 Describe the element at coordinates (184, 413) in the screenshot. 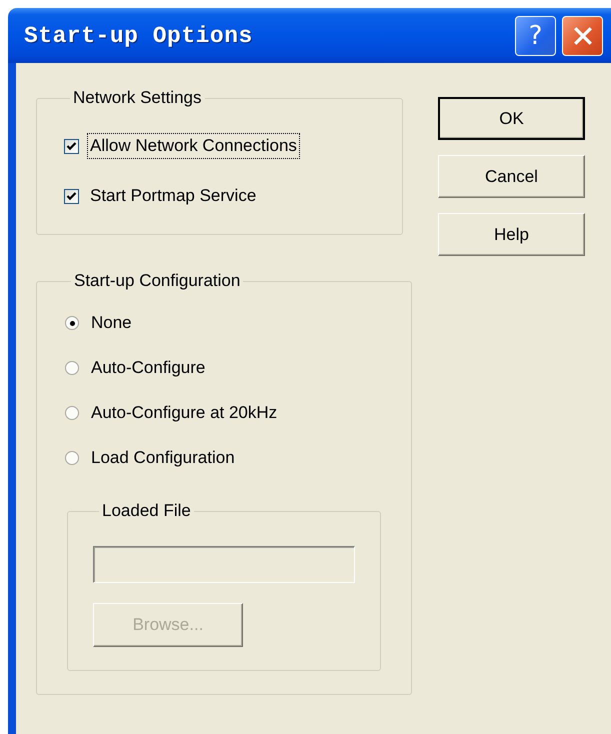

I see `radio-label: Auto-Configure at 20kHz` at that location.